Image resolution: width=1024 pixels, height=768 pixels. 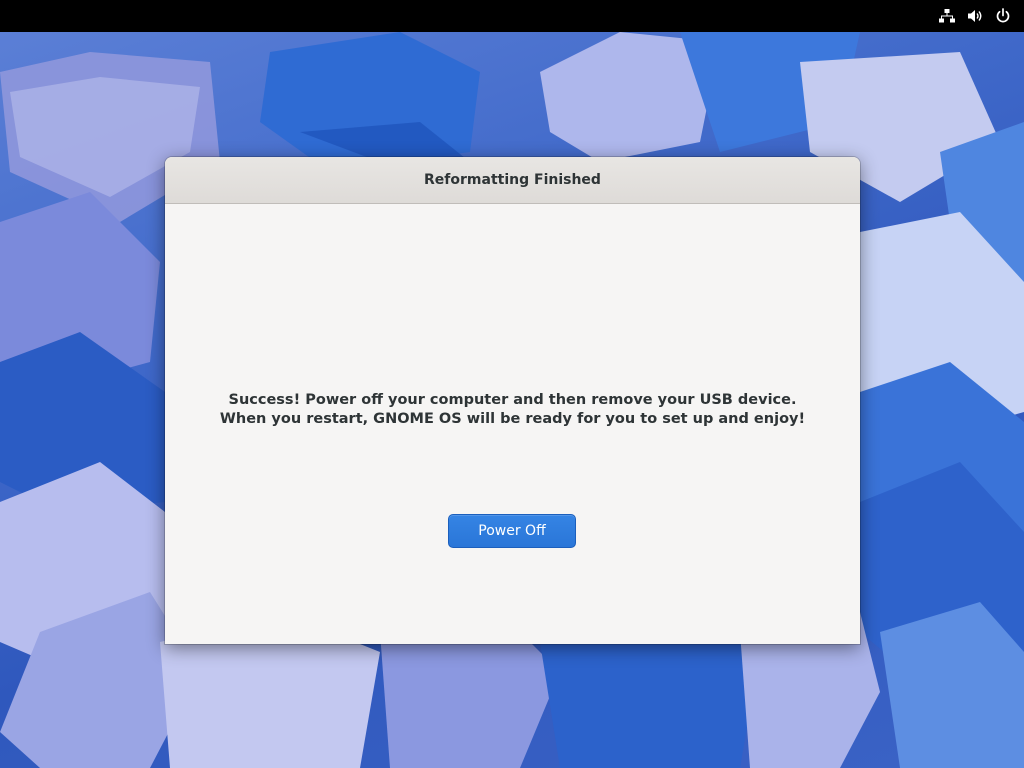 What do you see at coordinates (947, 16) in the screenshot?
I see `network-wired-icon` at bounding box center [947, 16].